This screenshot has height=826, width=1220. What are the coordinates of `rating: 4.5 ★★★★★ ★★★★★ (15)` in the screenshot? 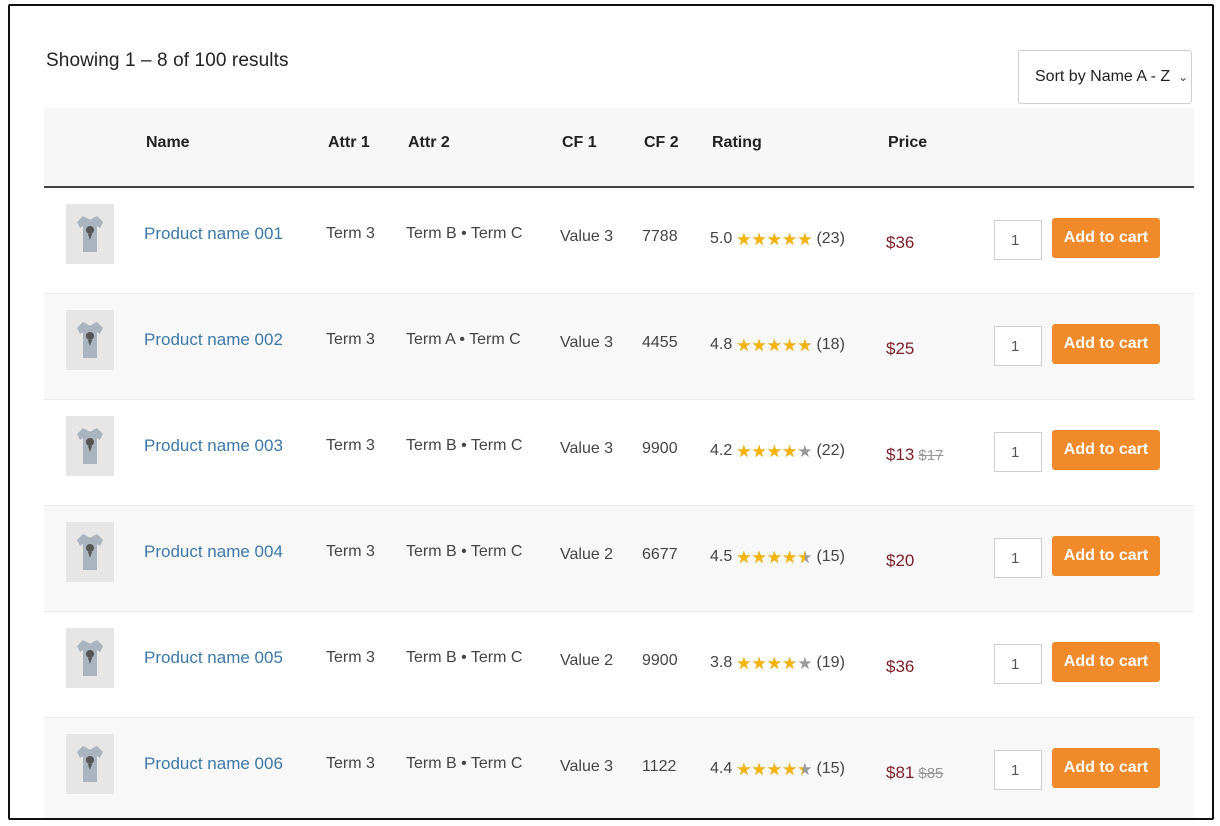 It's located at (777, 557).